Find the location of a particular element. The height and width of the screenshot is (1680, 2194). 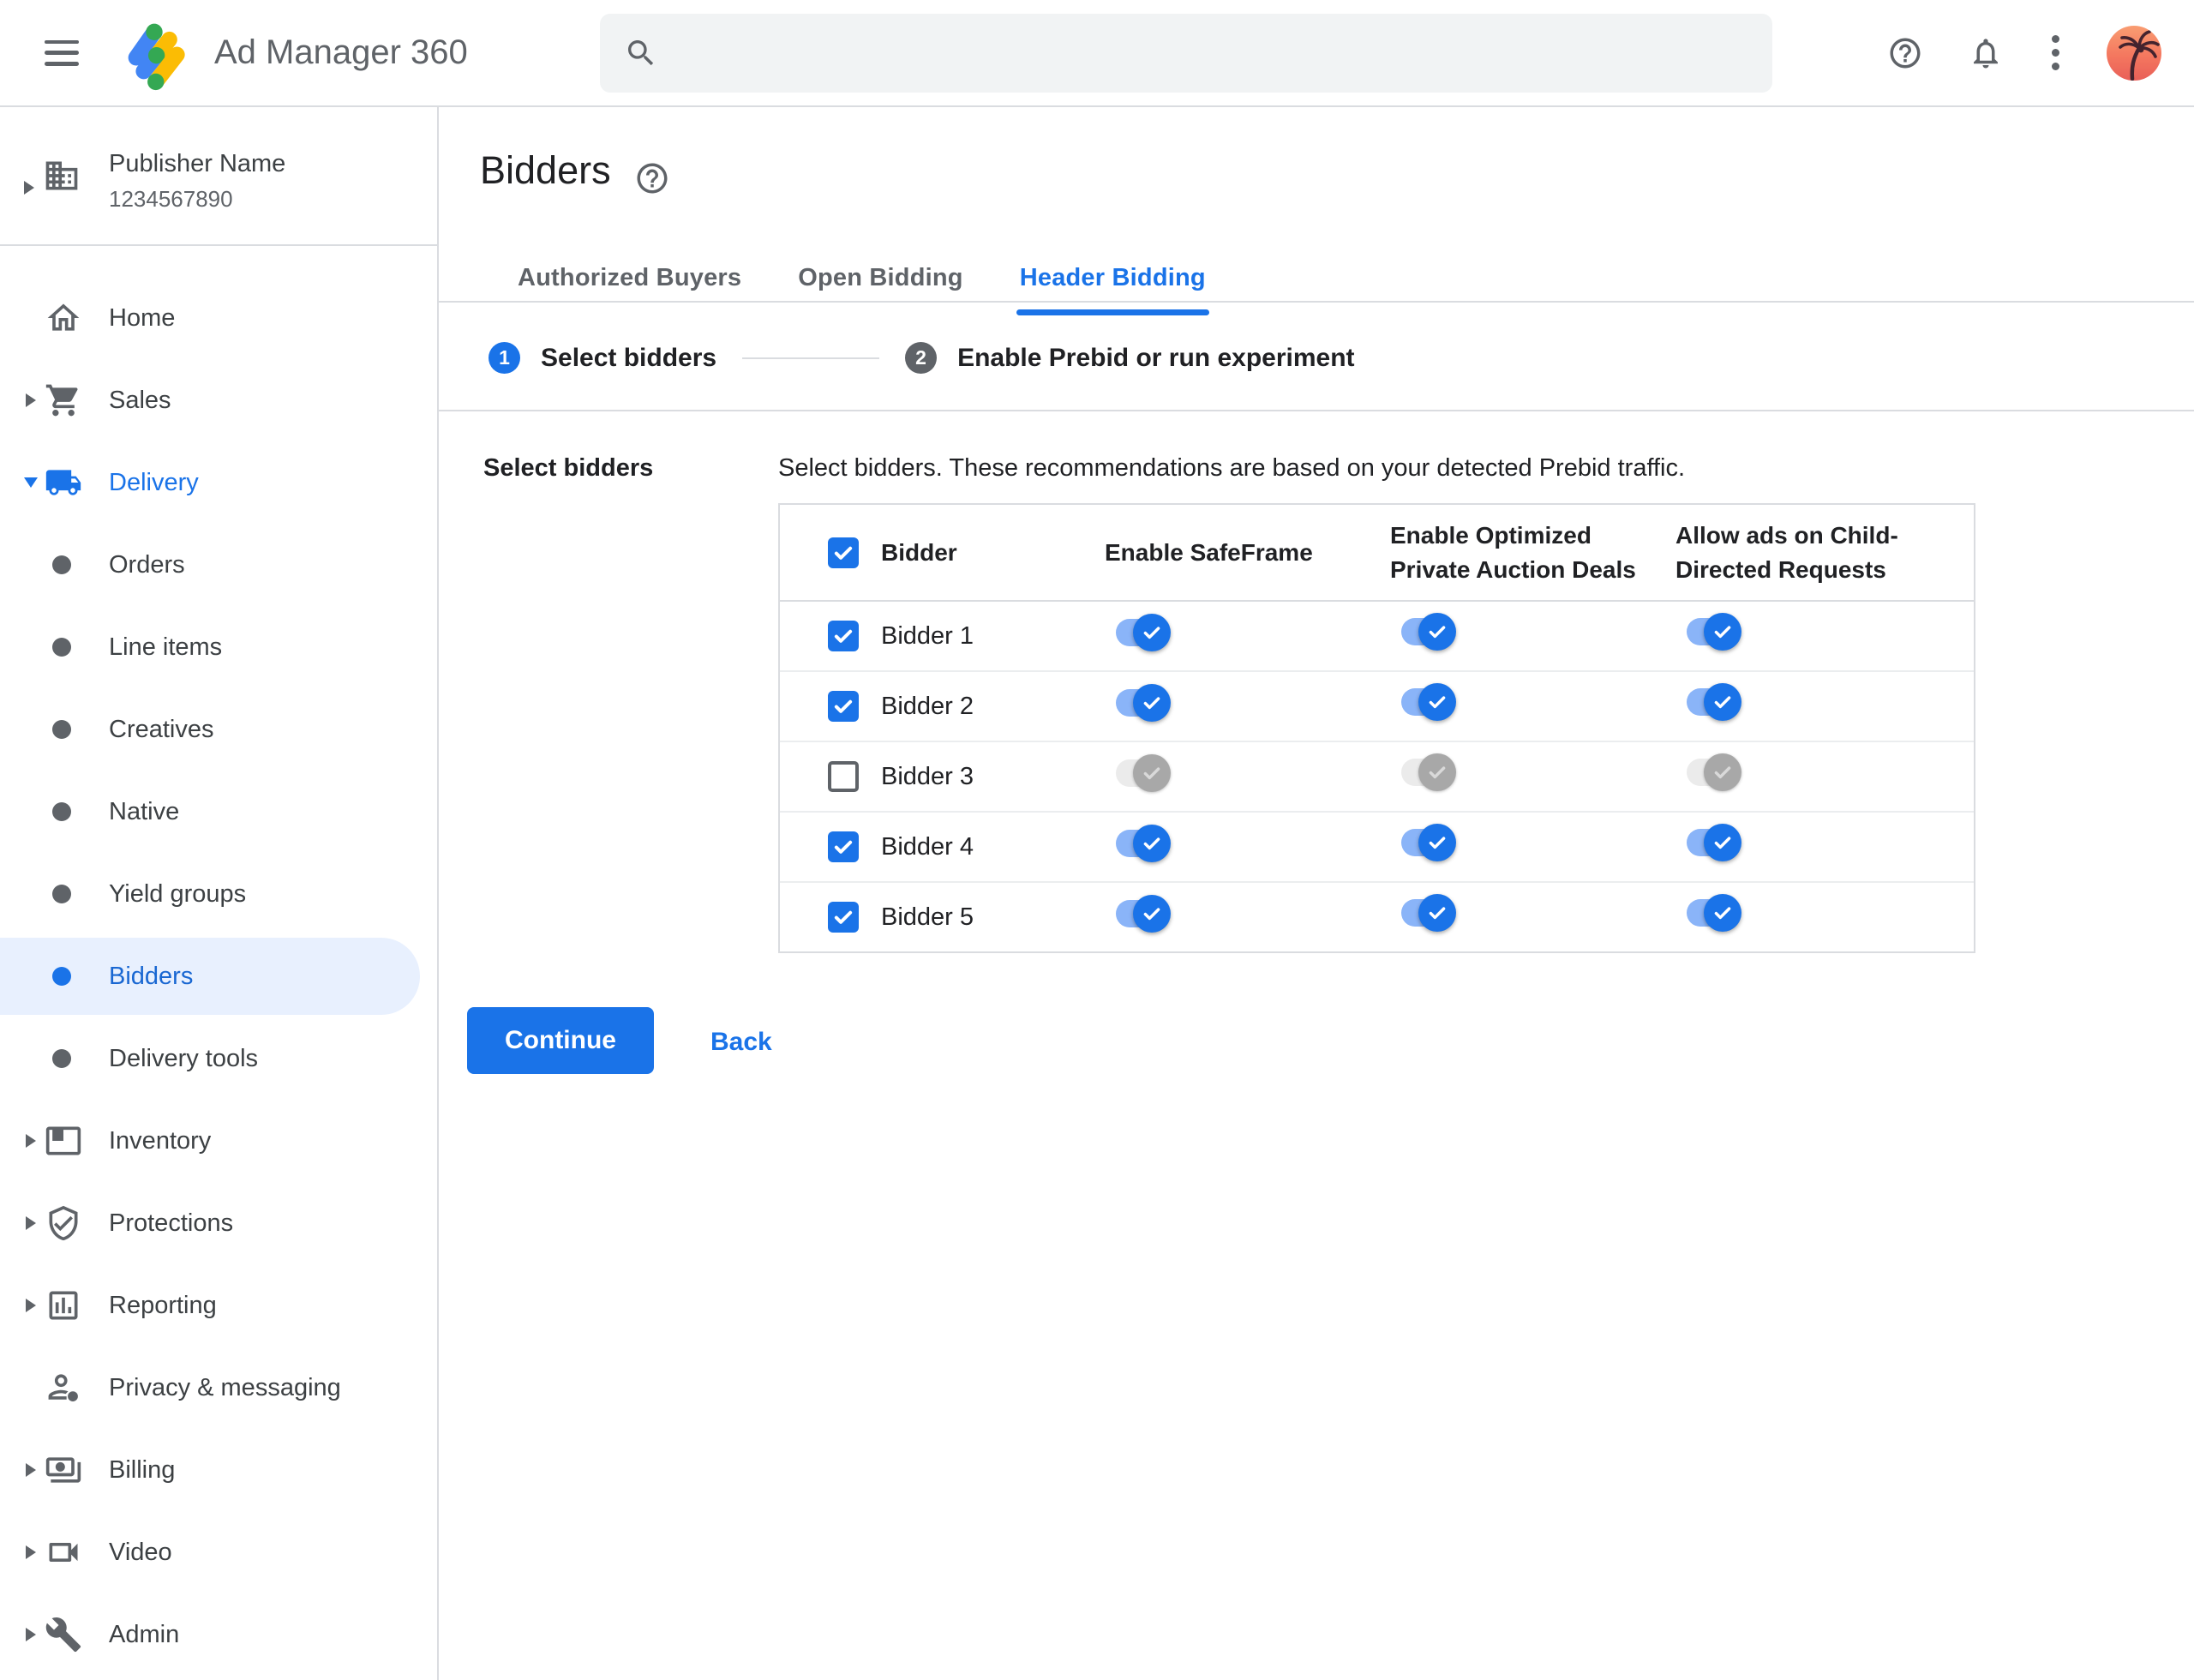

search-input is located at coordinates (1220, 53).